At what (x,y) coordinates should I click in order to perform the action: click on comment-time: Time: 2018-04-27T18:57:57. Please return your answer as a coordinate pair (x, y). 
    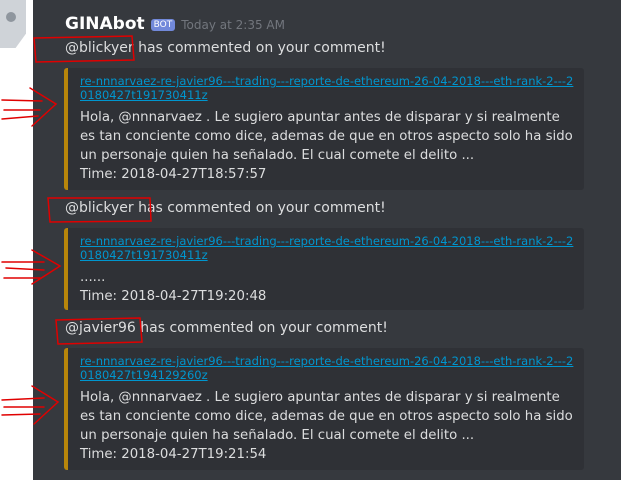
    Looking at the image, I should click on (173, 174).